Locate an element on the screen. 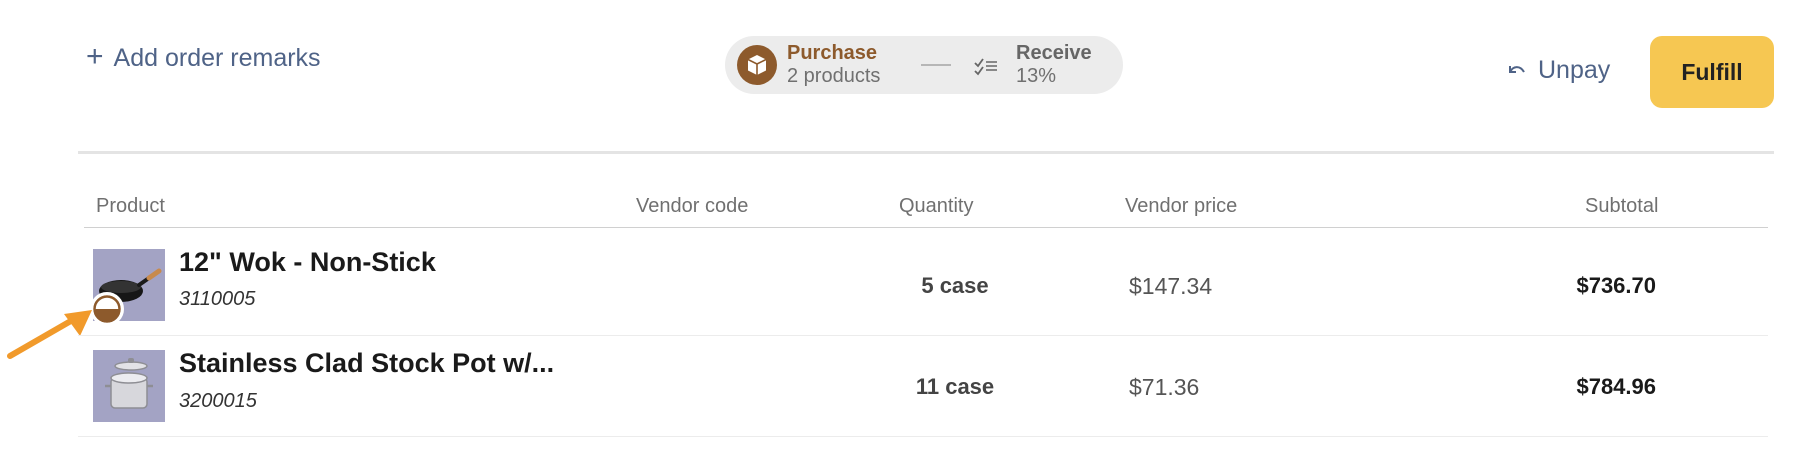  column-header-quantity: Quantity is located at coordinates (936, 206).